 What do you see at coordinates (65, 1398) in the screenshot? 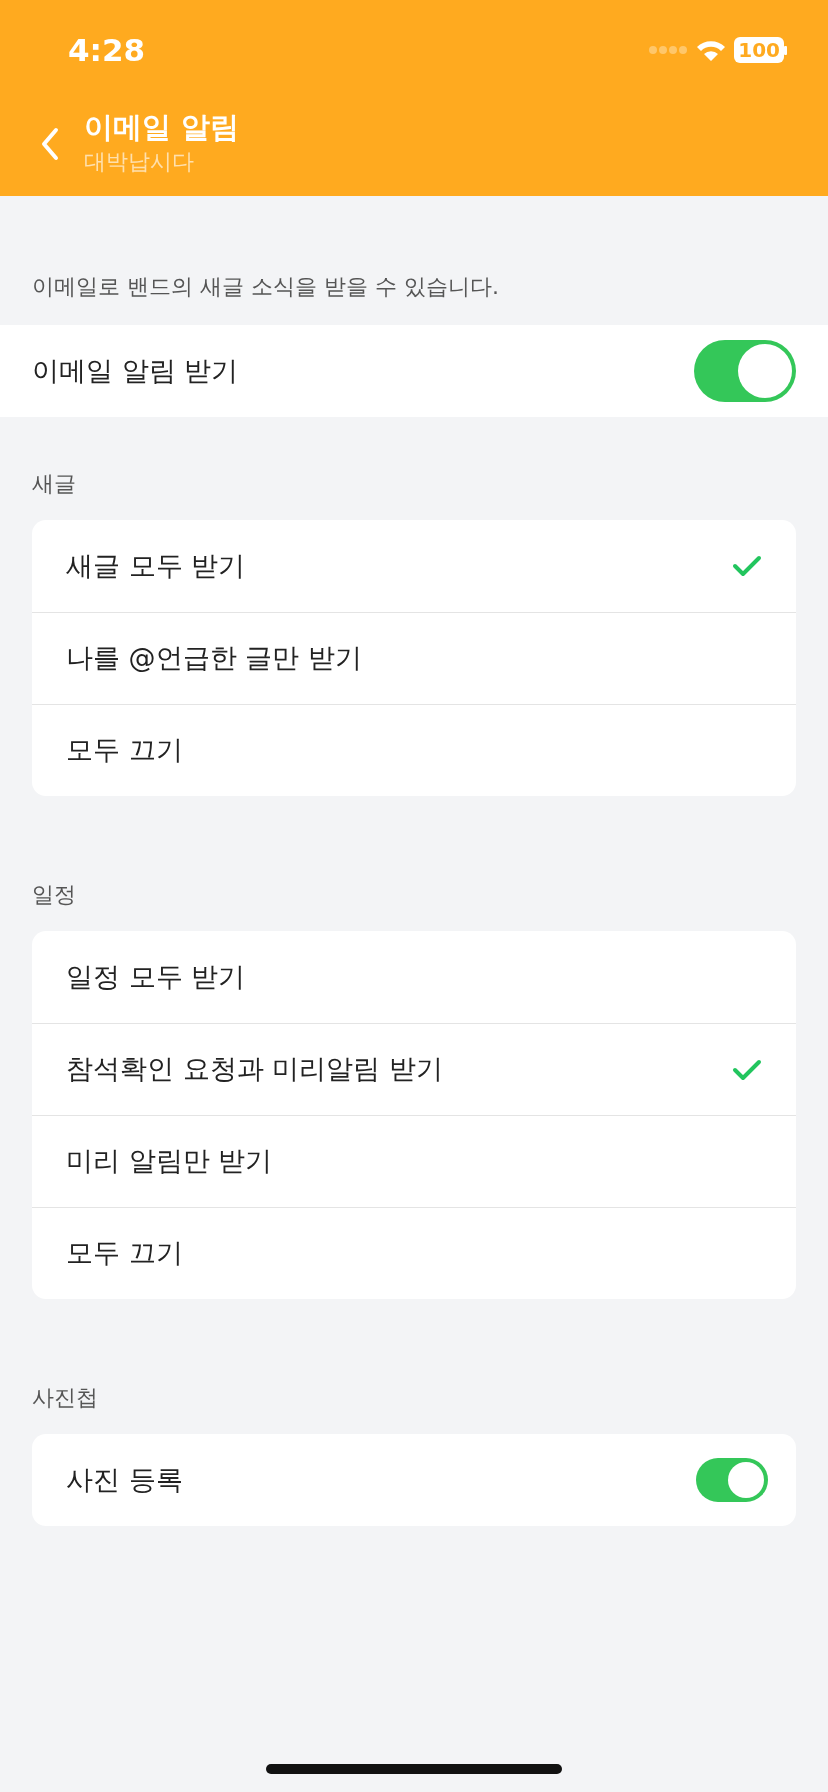
I see `section-title: 사진첩` at bounding box center [65, 1398].